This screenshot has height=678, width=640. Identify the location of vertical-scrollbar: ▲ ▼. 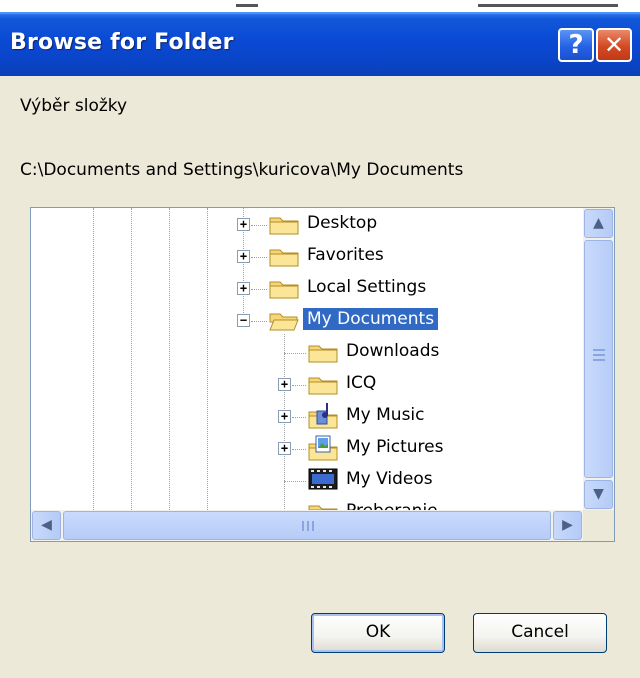
(598, 359).